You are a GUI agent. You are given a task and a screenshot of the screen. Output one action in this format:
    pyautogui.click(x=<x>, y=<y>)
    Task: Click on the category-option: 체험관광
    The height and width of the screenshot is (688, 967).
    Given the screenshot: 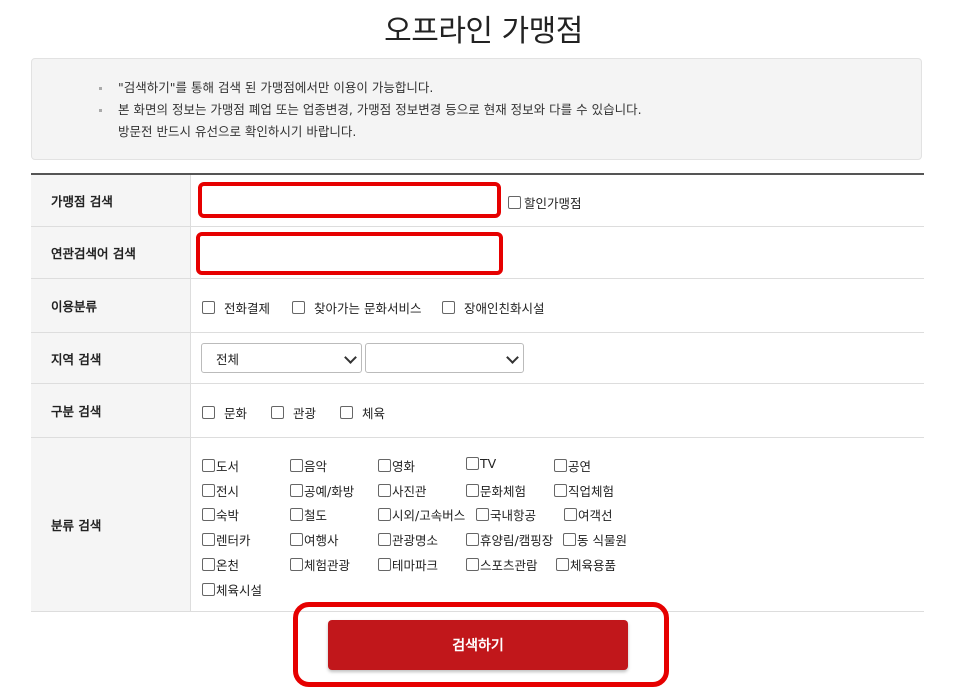 What is the action you would take?
    pyautogui.click(x=320, y=564)
    